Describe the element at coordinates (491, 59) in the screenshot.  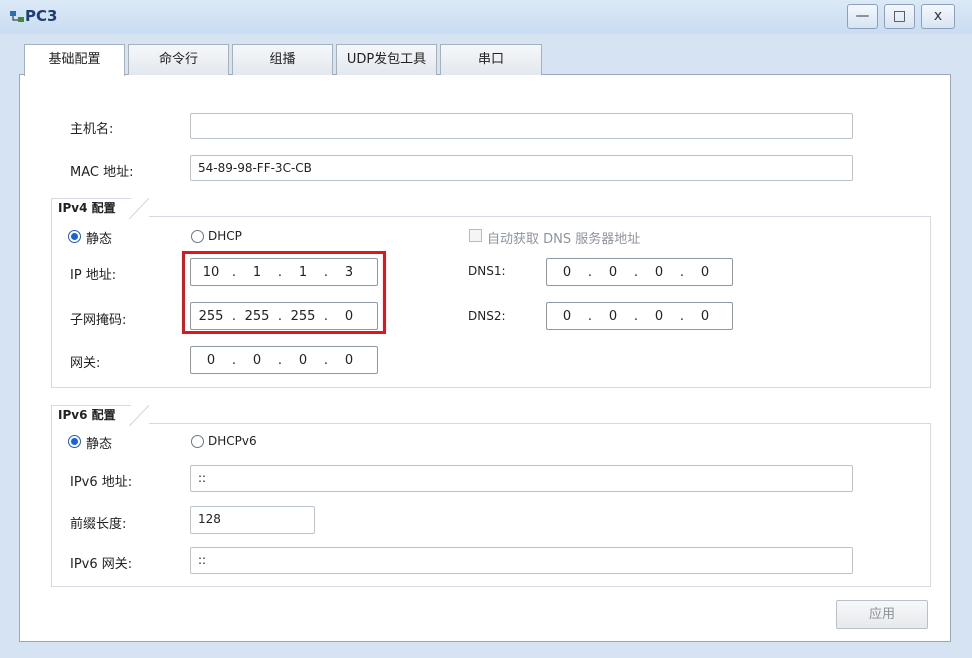
I see `tab-serial: 串口` at that location.